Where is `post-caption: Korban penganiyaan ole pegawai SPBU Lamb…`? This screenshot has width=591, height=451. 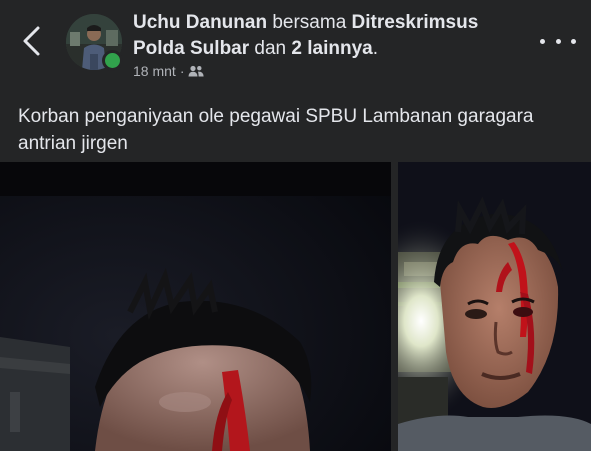 post-caption: Korban penganiyaan ole pegawai SPBU Lamb… is located at coordinates (276, 130).